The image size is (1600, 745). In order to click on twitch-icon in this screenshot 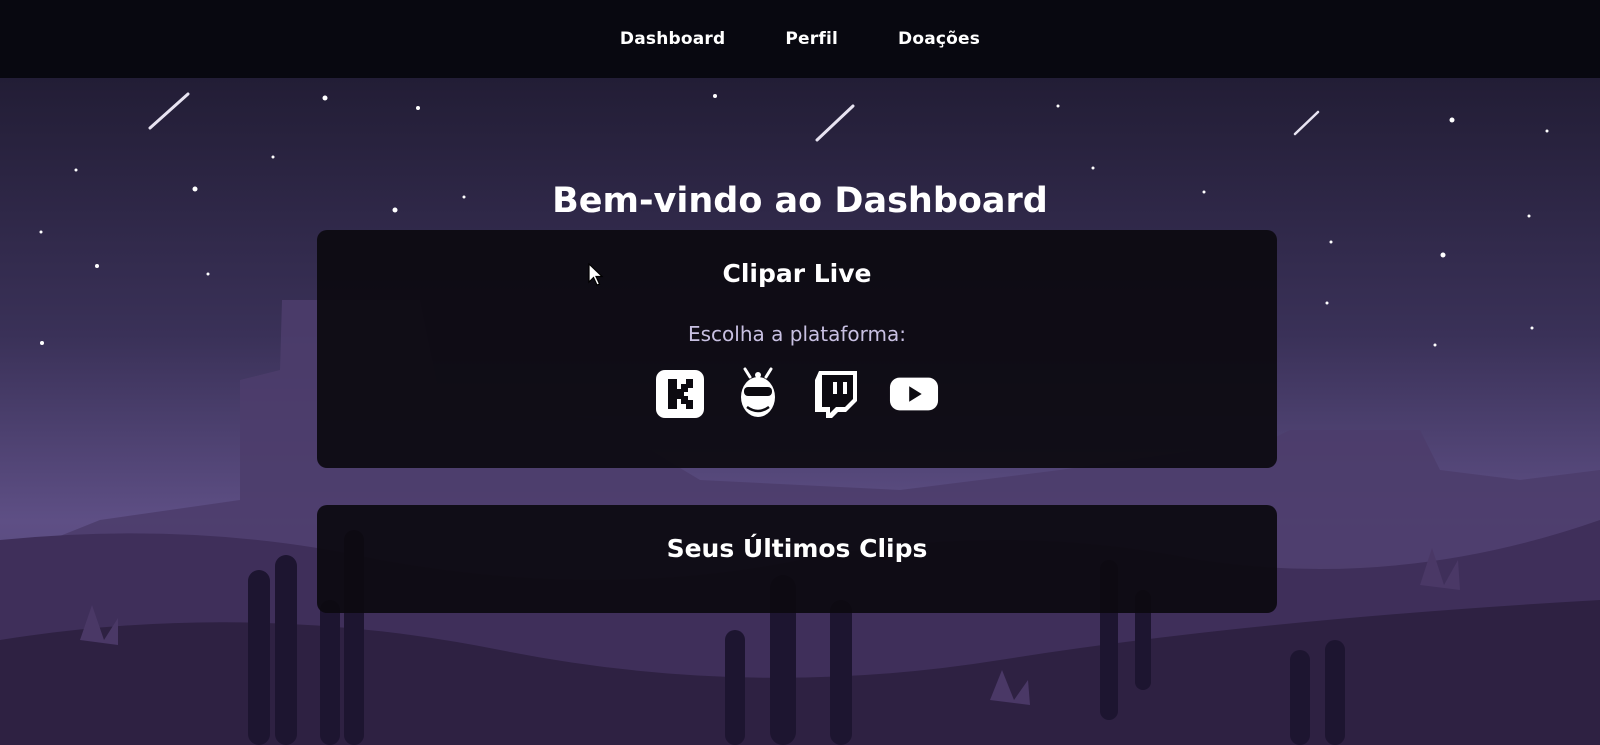, I will do `click(836, 394)`.